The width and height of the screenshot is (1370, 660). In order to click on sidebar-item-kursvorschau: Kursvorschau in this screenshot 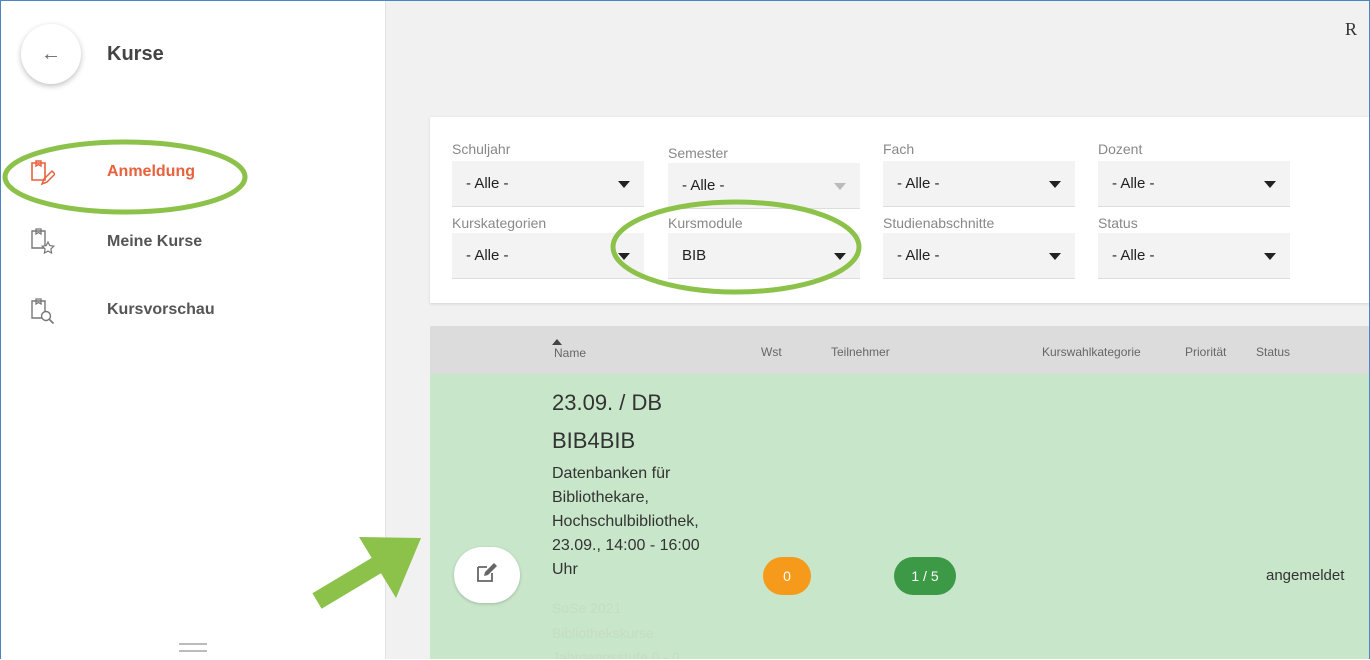, I will do `click(122, 311)`.